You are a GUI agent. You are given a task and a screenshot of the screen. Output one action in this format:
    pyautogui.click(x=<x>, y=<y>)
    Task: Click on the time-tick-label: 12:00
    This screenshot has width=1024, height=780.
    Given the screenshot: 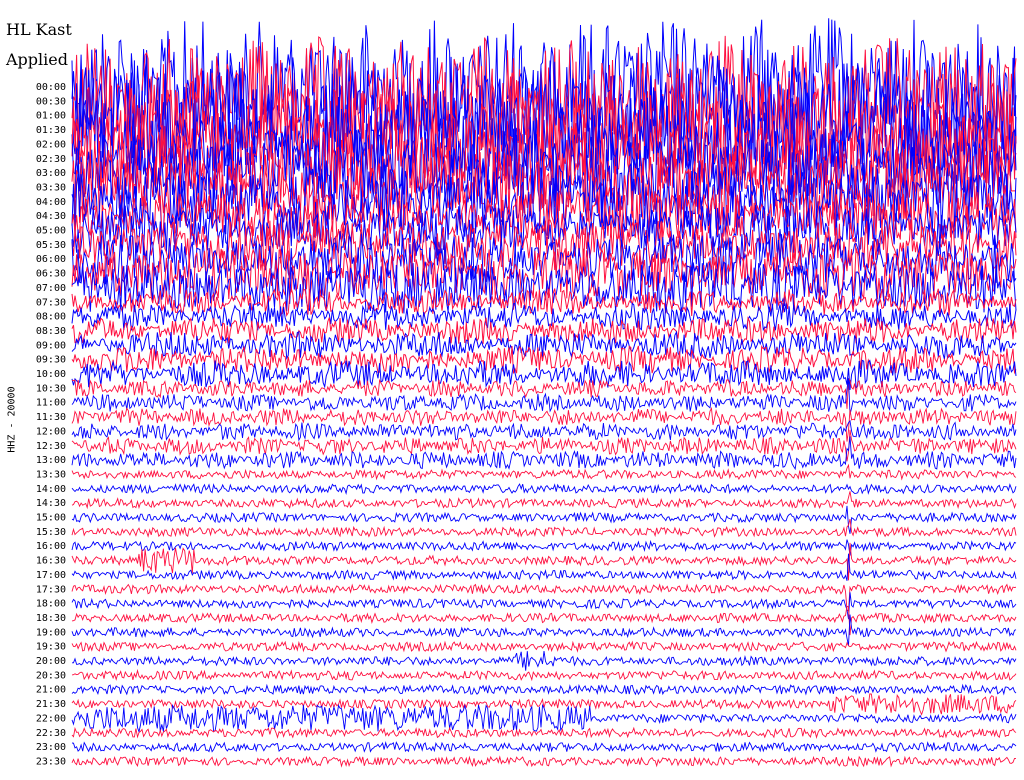 What is the action you would take?
    pyautogui.click(x=51, y=431)
    